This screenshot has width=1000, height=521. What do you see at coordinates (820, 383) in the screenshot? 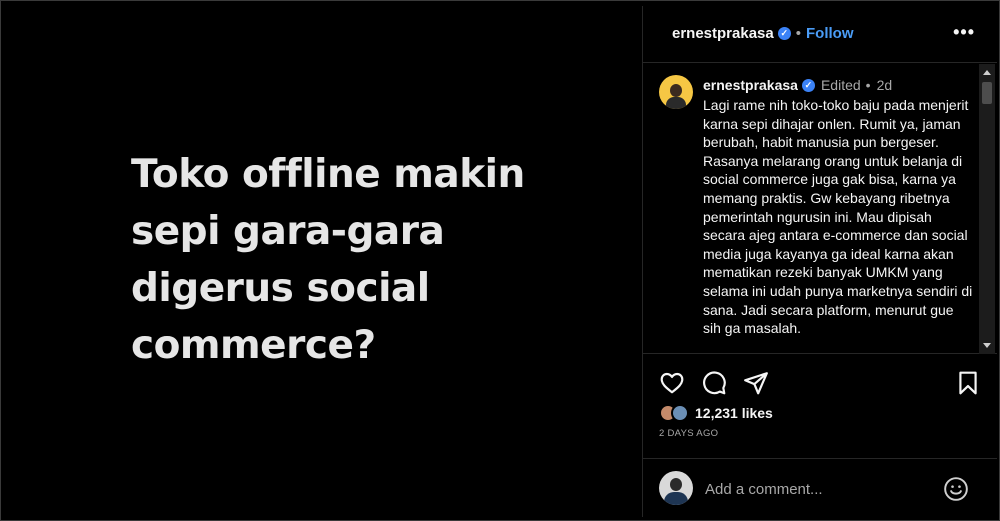
I see `action-bar` at bounding box center [820, 383].